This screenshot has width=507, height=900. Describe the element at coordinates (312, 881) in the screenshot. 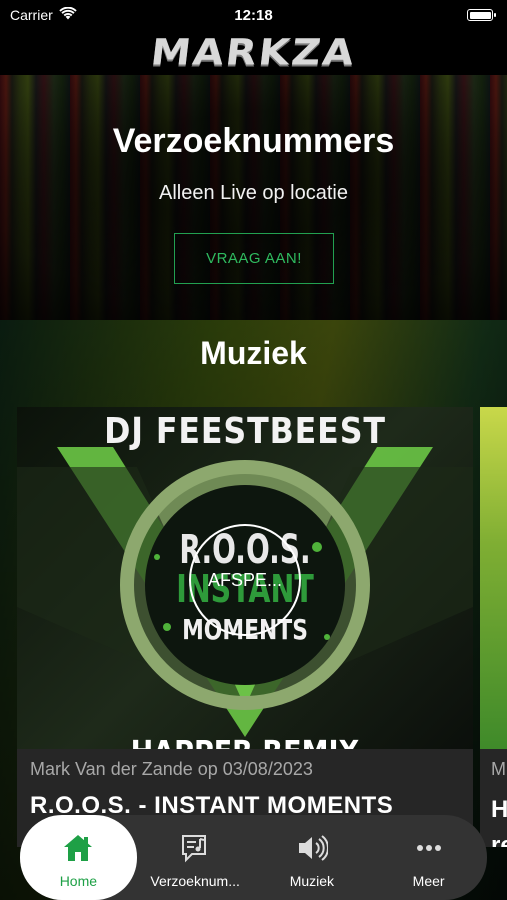

I see `tab-music-label: Muziek` at that location.